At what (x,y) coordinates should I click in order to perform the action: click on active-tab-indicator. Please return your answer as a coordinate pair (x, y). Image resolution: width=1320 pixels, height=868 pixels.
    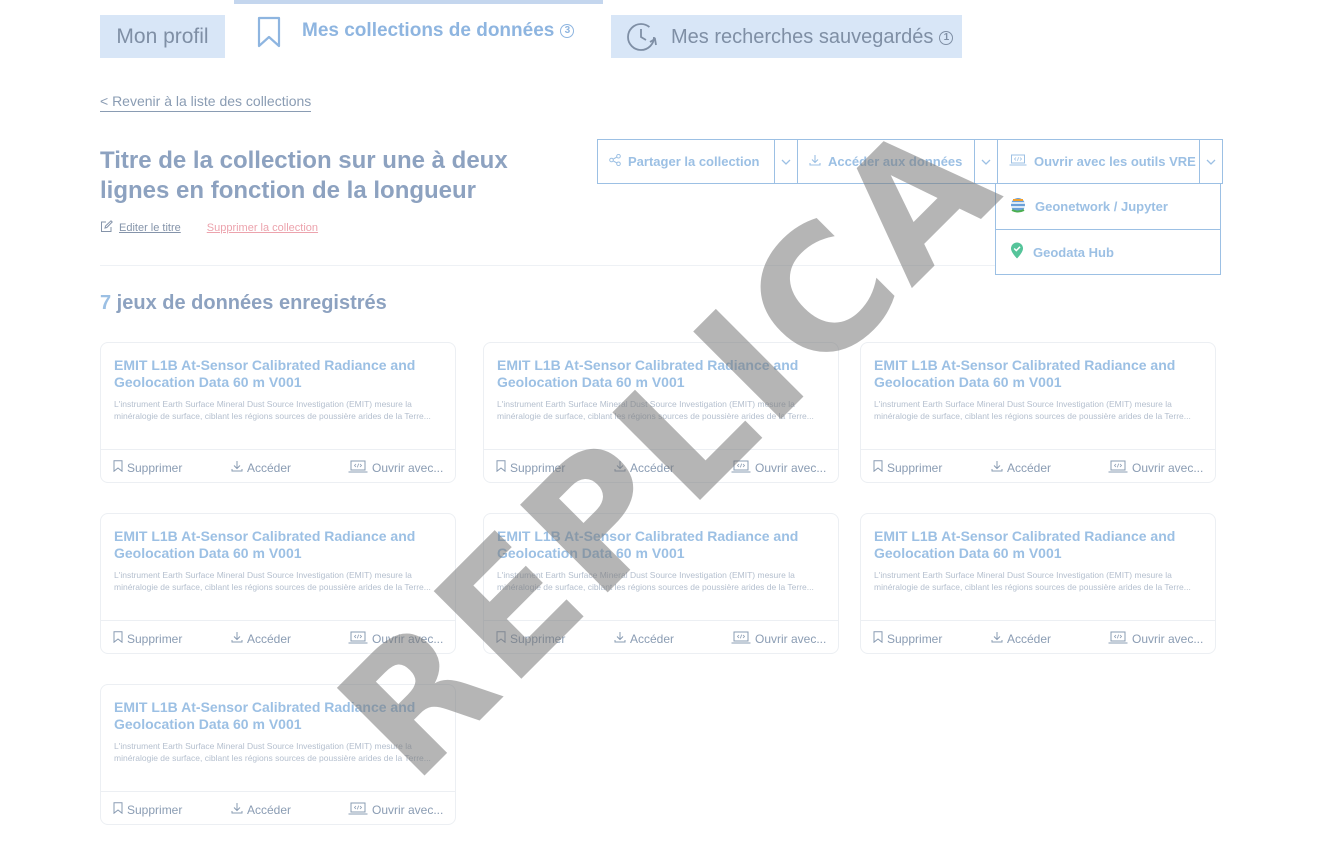
    Looking at the image, I should click on (418, 2).